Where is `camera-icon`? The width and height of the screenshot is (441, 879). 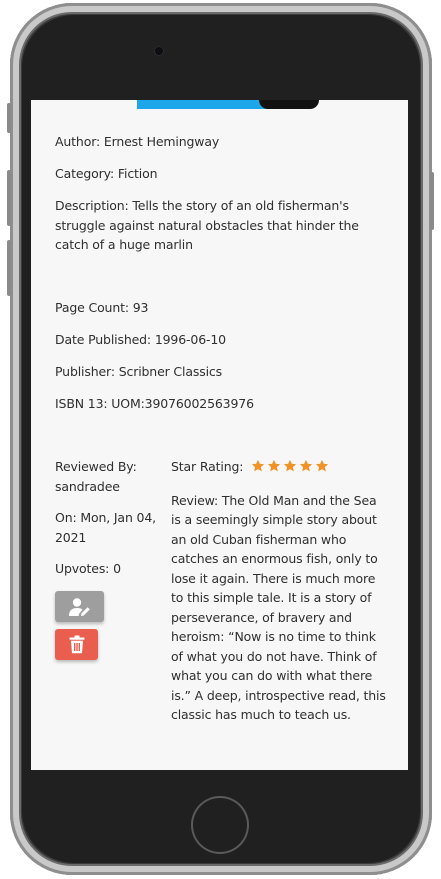 camera-icon is located at coordinates (159, 51).